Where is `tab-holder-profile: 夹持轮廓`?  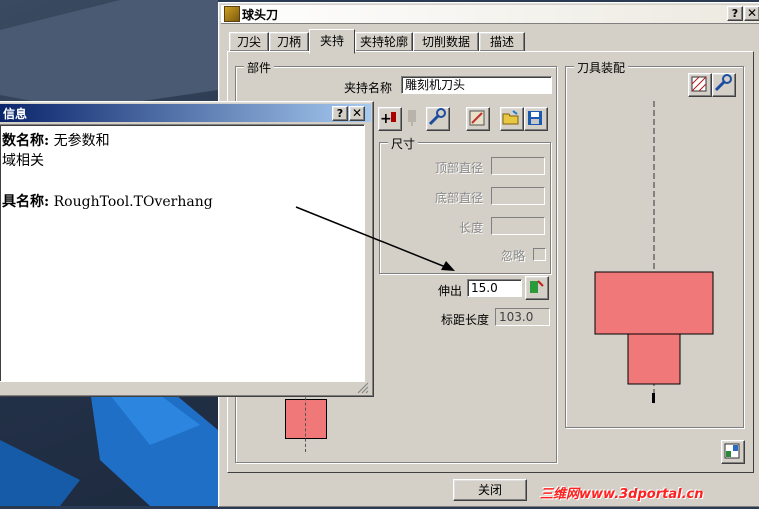 tab-holder-profile: 夹持轮廓 is located at coordinates (384, 42).